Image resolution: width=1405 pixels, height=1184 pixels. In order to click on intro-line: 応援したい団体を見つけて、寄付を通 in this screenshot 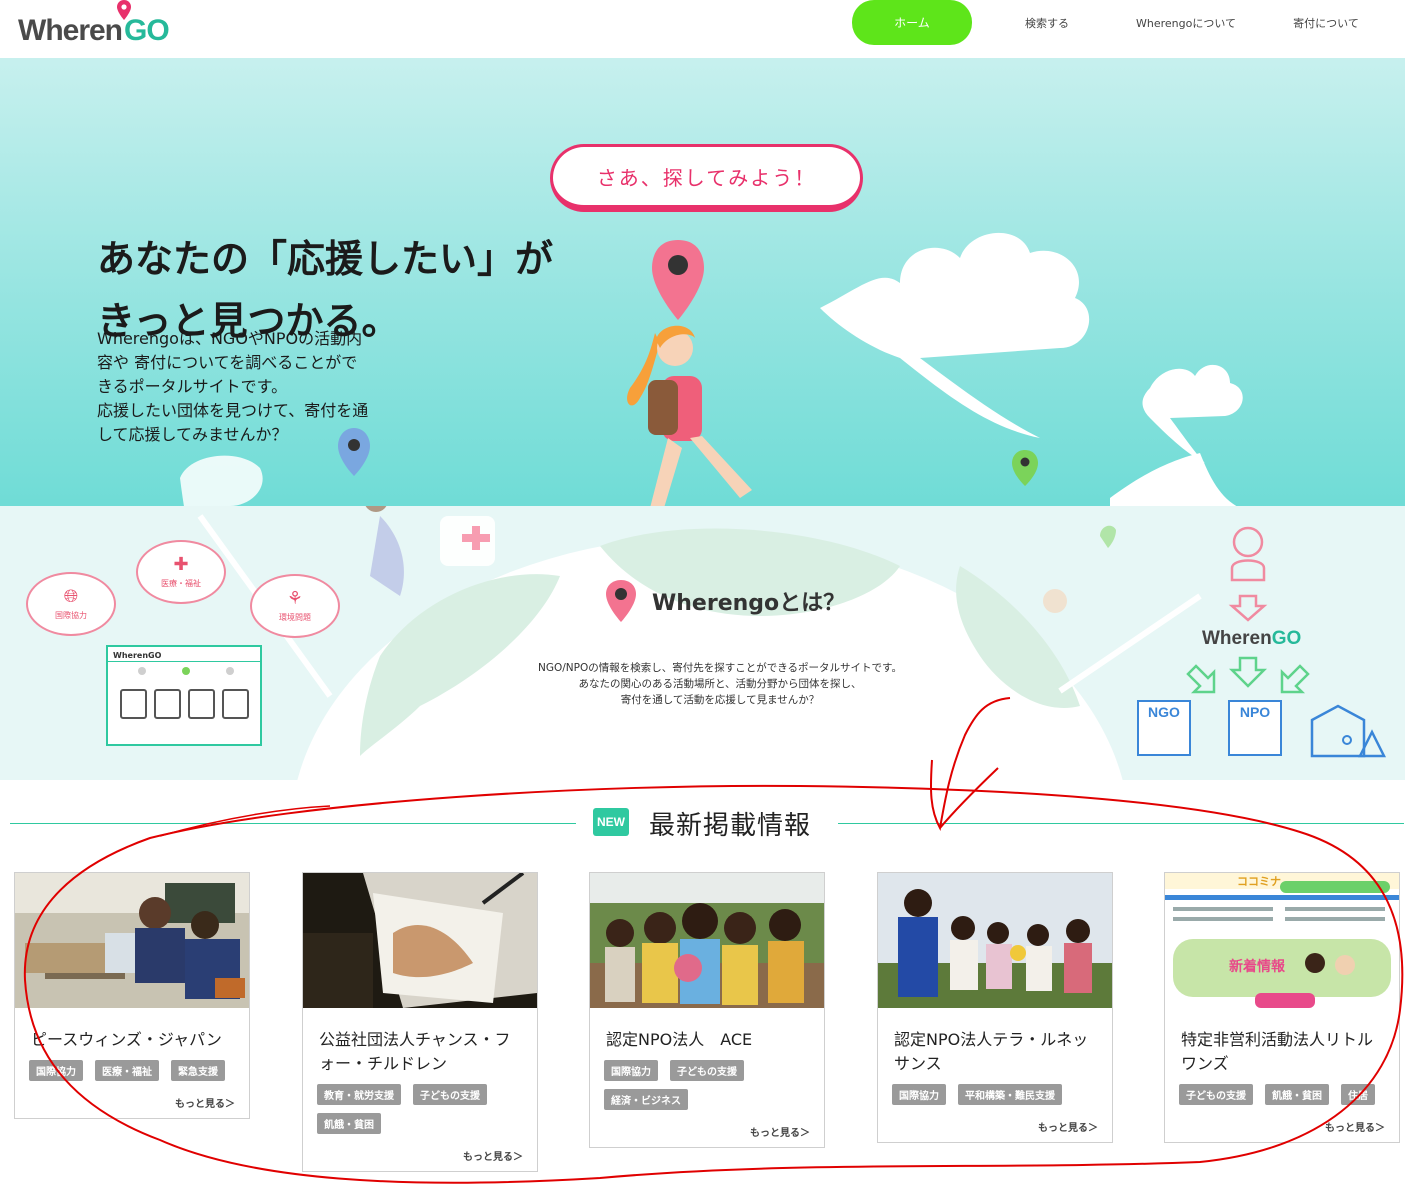, I will do `click(233, 410)`.